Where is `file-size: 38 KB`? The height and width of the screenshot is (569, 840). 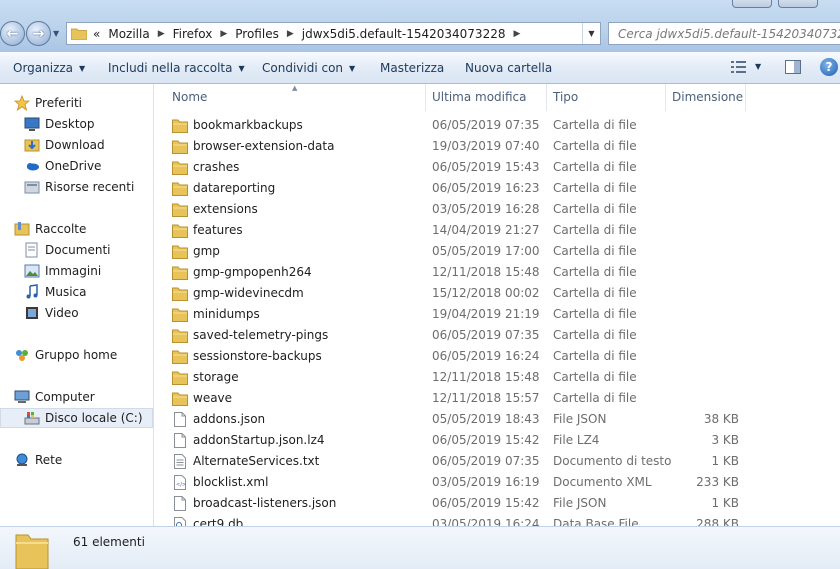 file-size: 38 KB is located at coordinates (721, 419).